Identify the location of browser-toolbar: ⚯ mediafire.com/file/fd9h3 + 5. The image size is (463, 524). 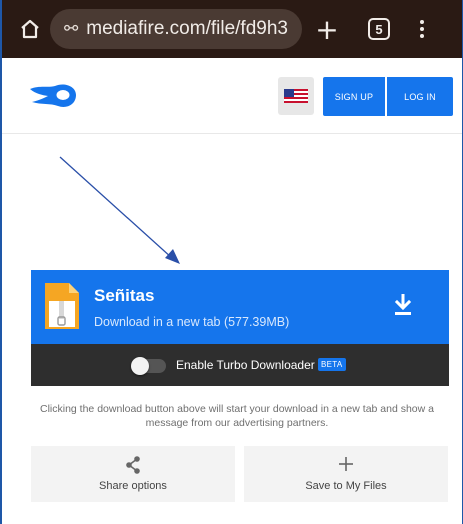
(232, 29).